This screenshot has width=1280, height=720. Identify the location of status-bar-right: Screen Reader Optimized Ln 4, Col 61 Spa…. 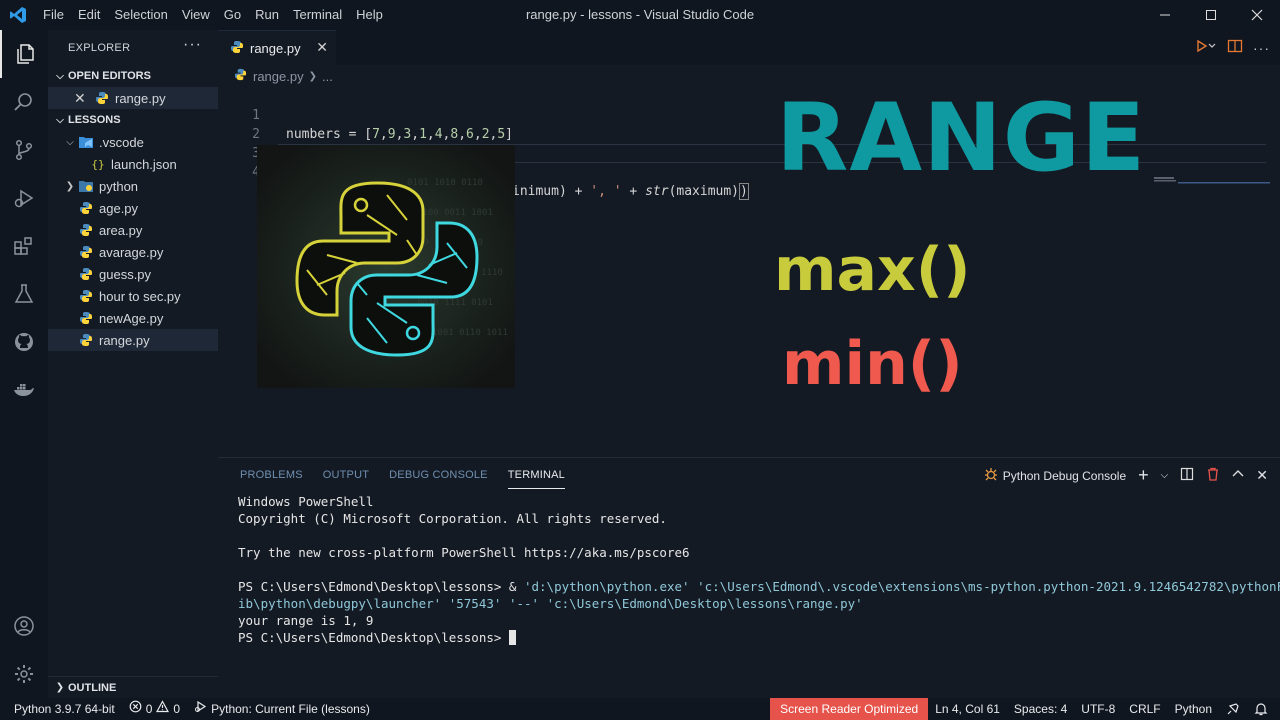
(1025, 709).